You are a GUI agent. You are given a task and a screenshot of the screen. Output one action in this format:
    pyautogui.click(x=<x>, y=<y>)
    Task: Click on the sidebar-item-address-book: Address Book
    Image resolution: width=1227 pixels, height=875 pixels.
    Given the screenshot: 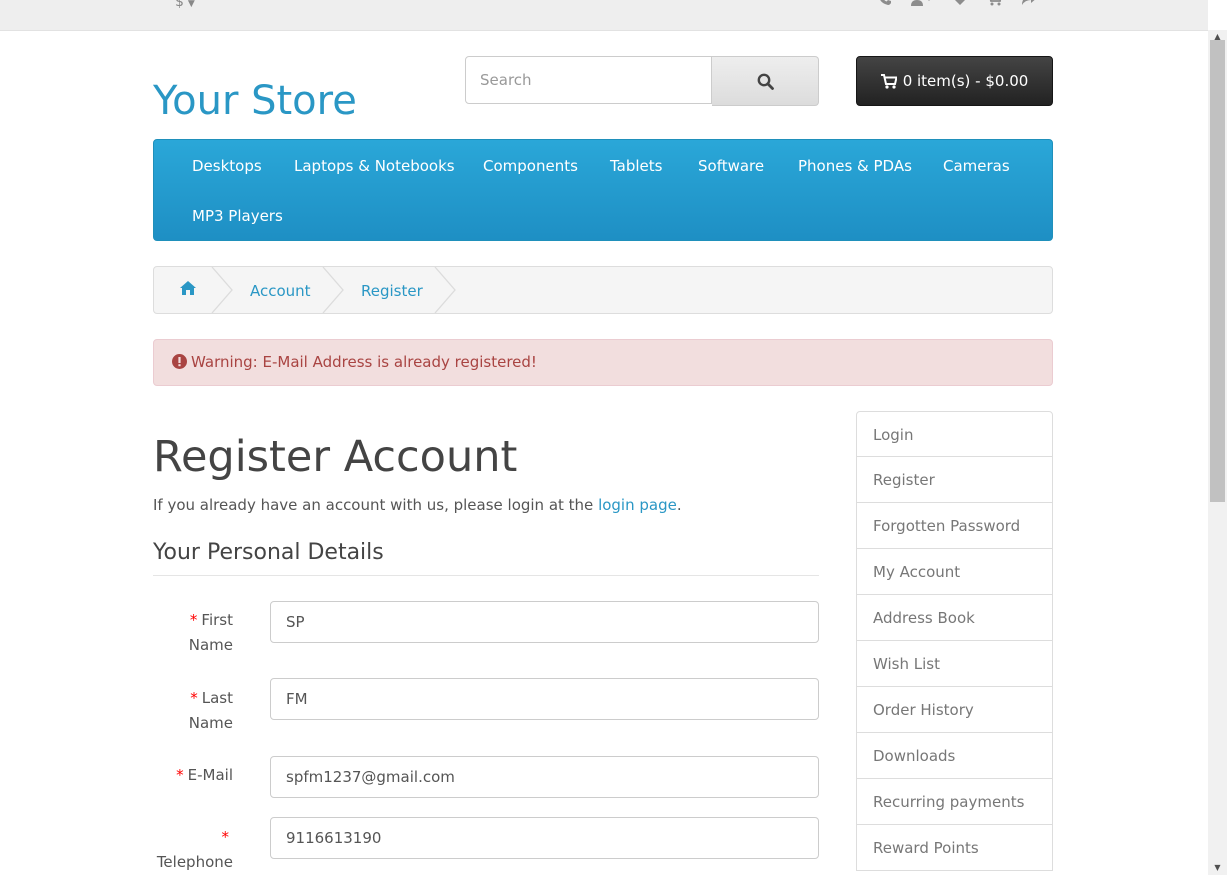 What is the action you would take?
    pyautogui.click(x=954, y=618)
    